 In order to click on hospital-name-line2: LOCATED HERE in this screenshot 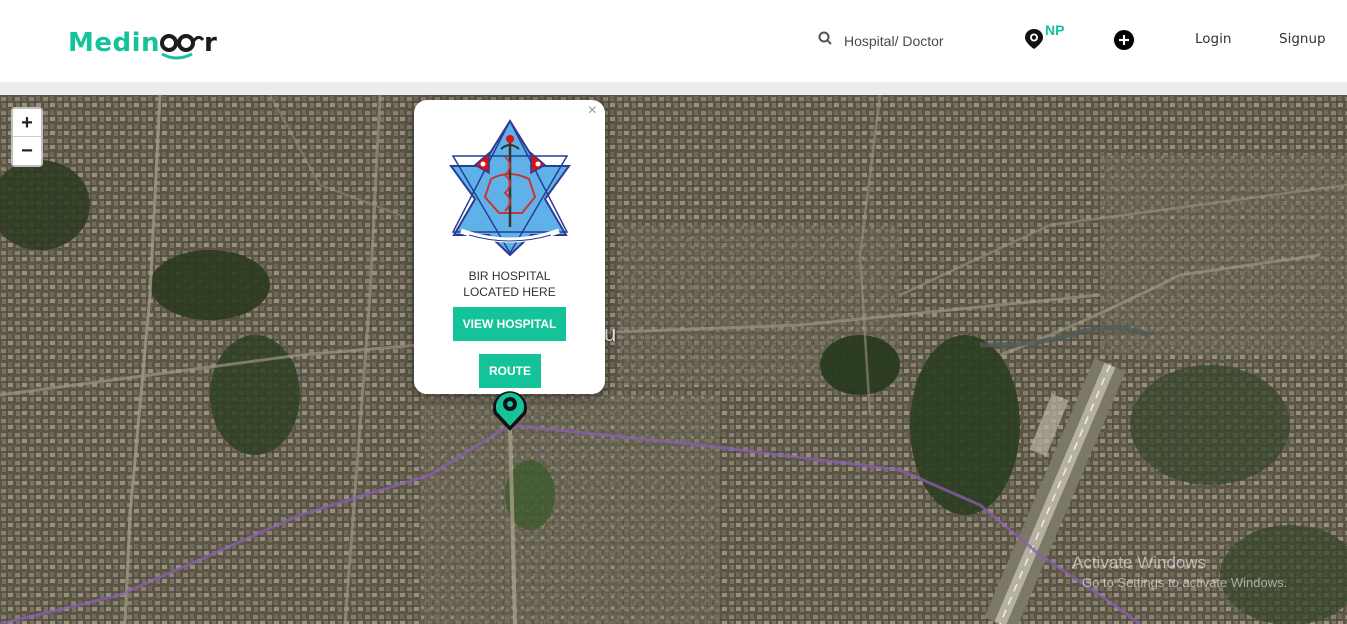, I will do `click(509, 292)`.